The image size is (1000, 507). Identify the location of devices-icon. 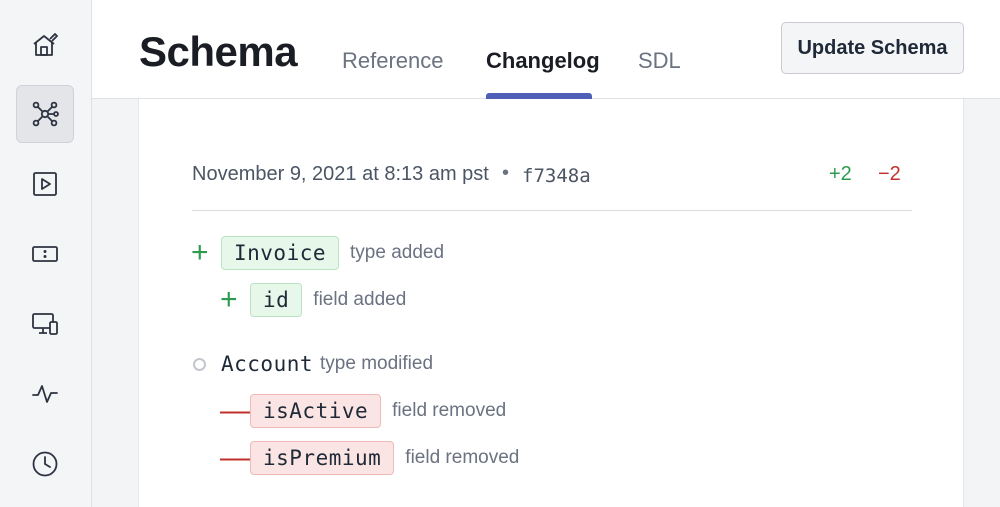
(45, 324).